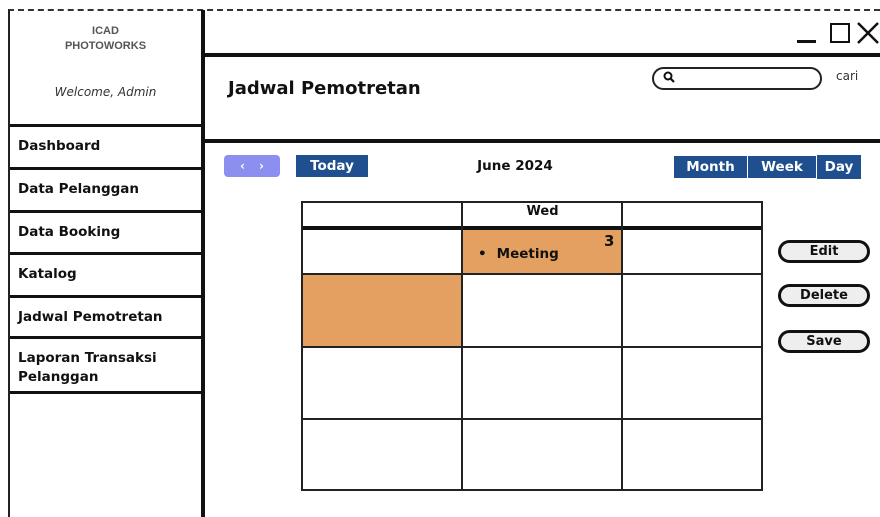  What do you see at coordinates (261, 166) in the screenshot?
I see `next-button: ›` at bounding box center [261, 166].